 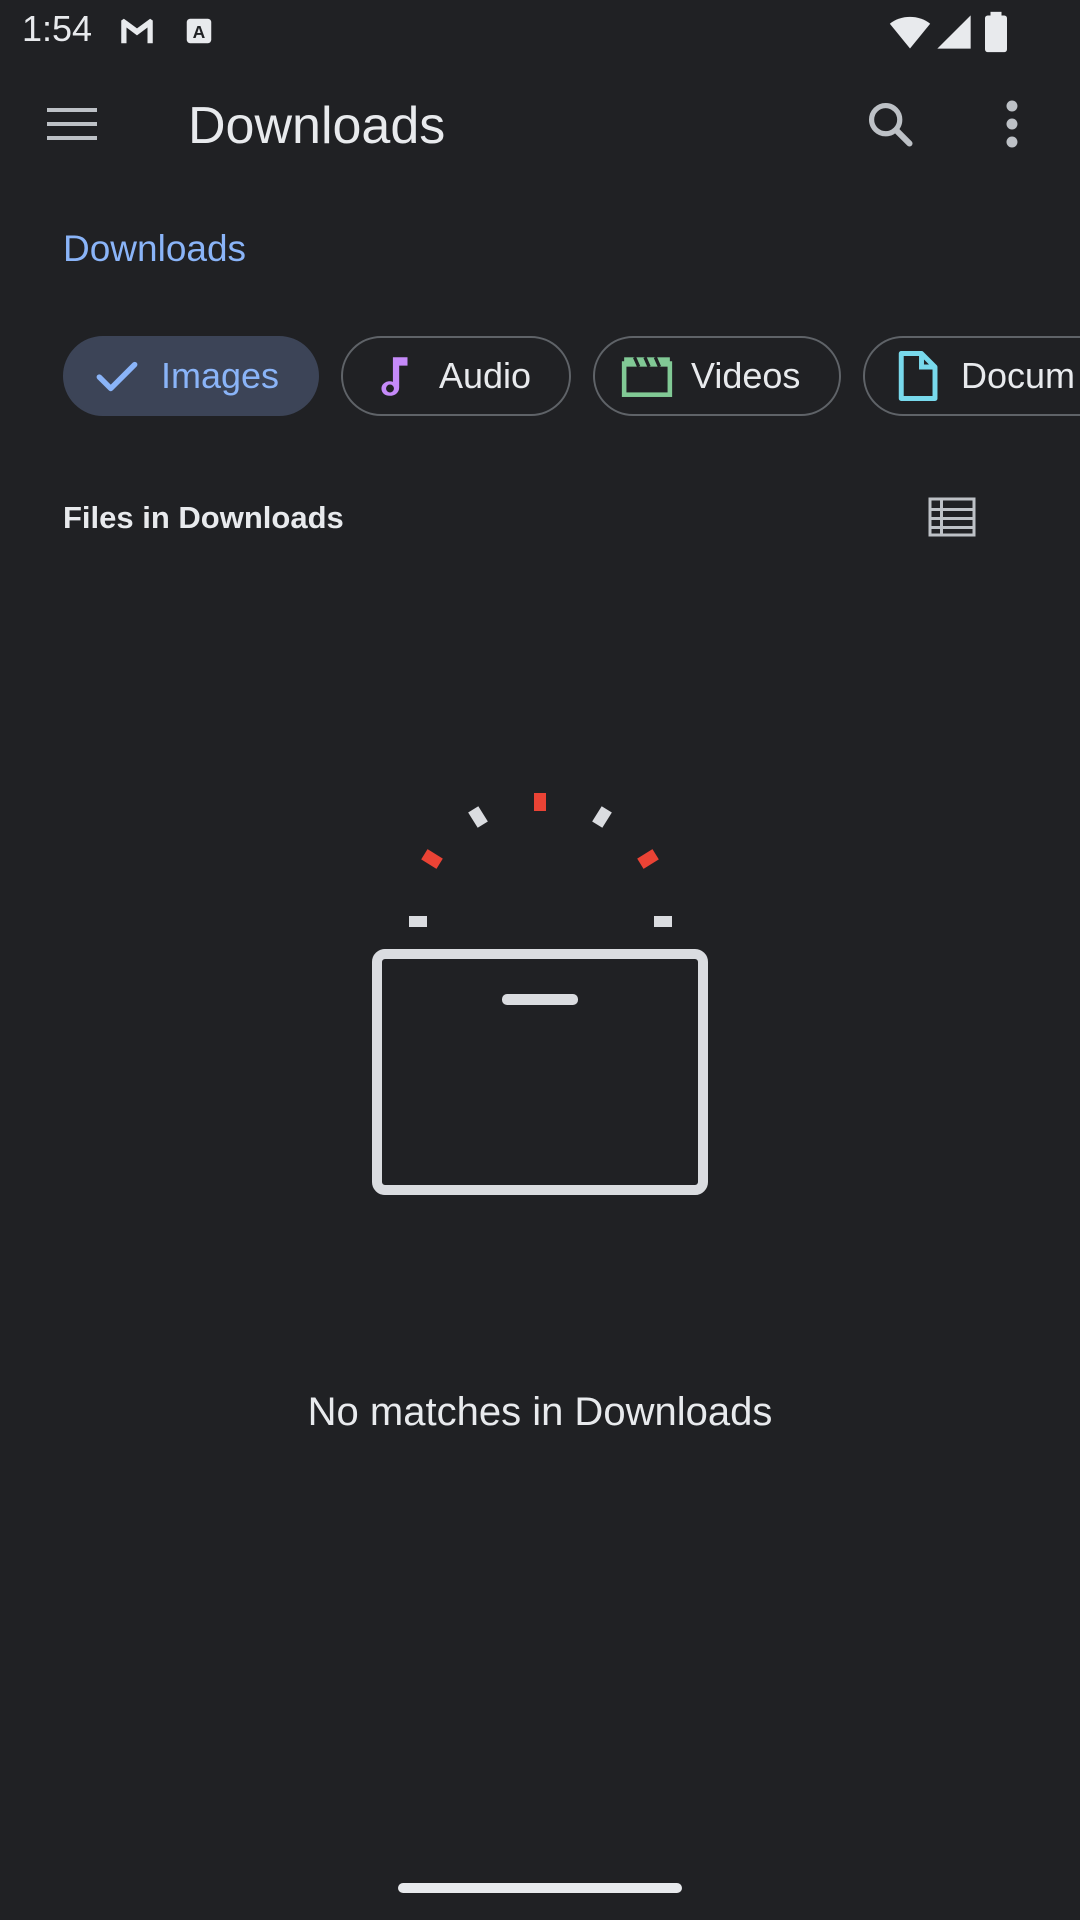 I want to click on chip-label: Videos, so click(x=746, y=375).